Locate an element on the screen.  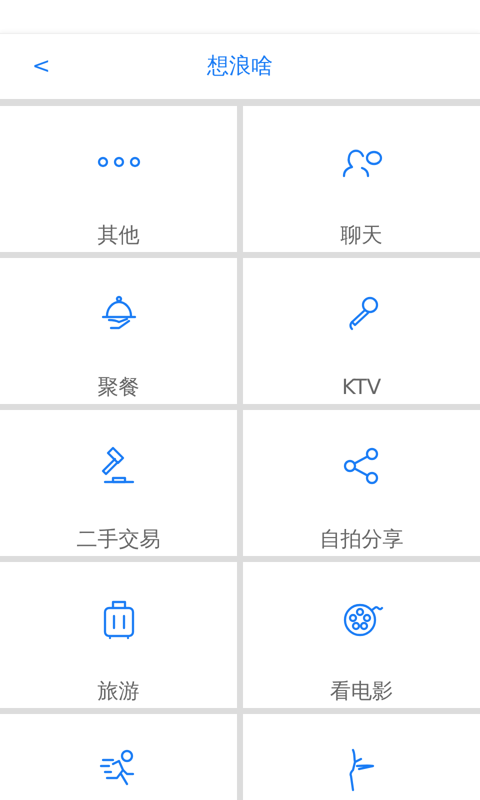
back-button: < is located at coordinates (41, 67).